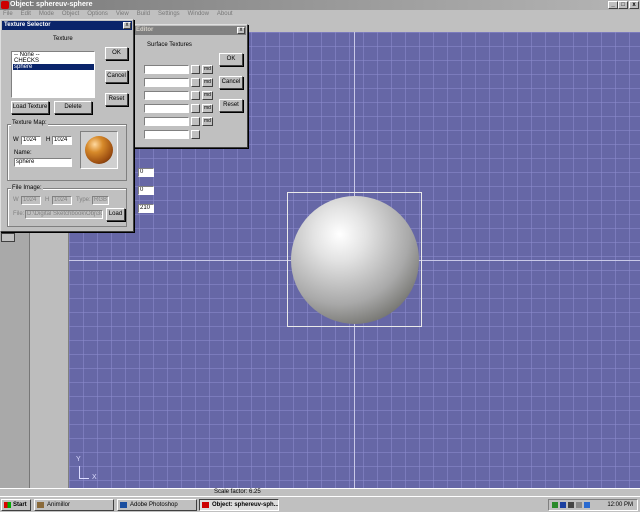 The width and height of the screenshot is (640, 512). What do you see at coordinates (207, 95) in the screenshot?
I see `surface-md-button-3: md` at bounding box center [207, 95].